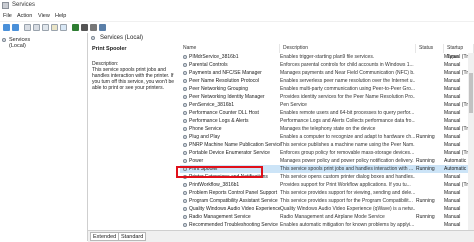 The height and width of the screenshot is (242, 474). What do you see at coordinates (27, 27) in the screenshot?
I see `show-hide-console-tree-icon` at bounding box center [27, 27].